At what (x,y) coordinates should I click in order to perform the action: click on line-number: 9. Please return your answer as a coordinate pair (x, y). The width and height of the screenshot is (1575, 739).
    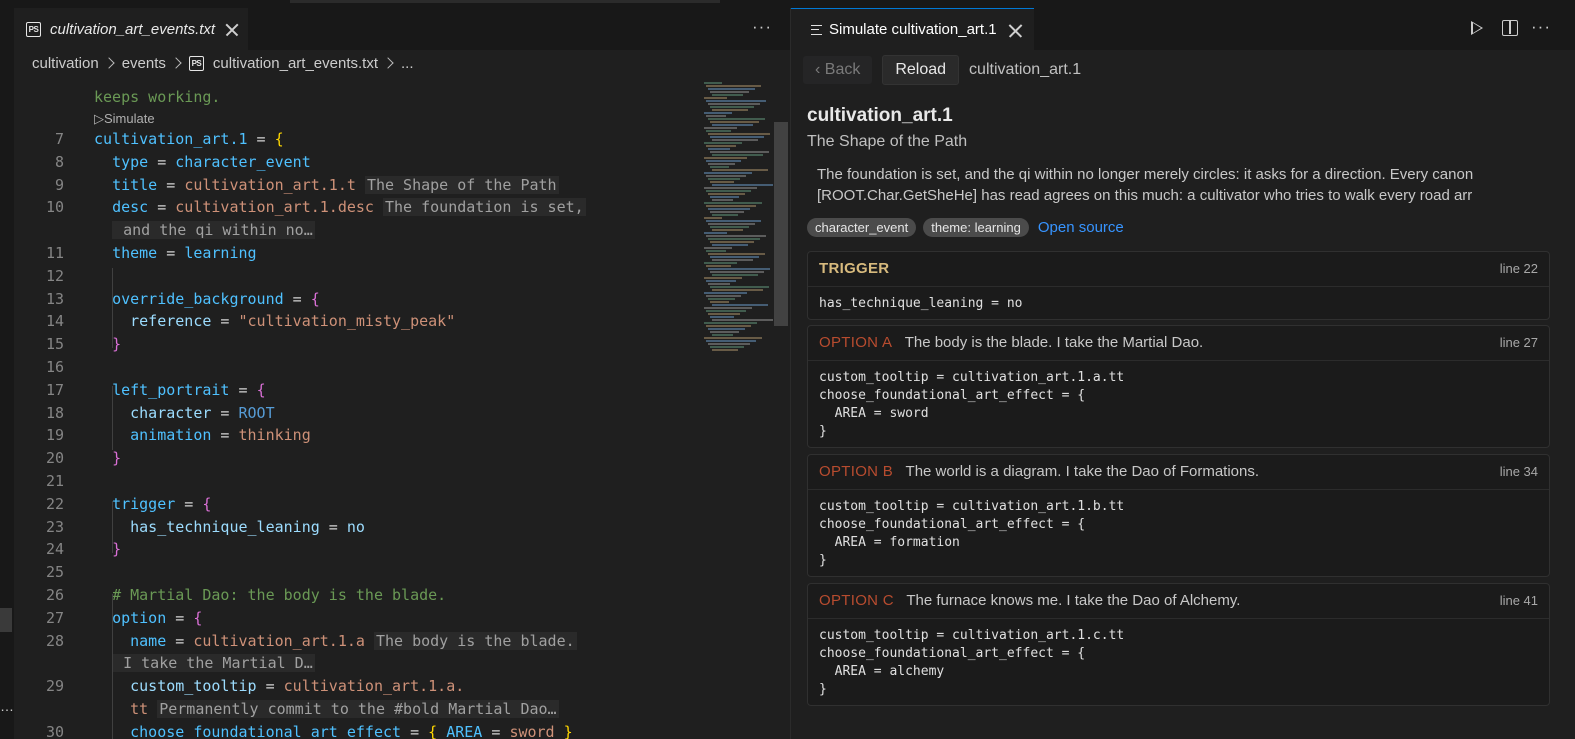
    Looking at the image, I should click on (59, 184).